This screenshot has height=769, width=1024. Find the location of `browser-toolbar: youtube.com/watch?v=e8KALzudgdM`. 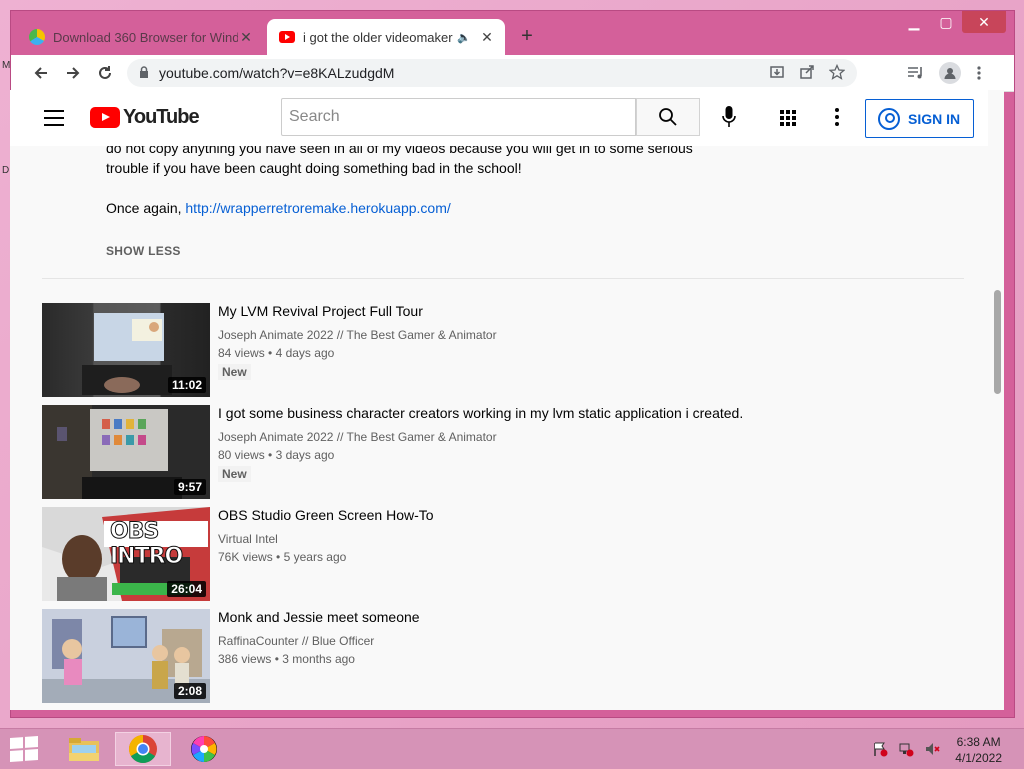

browser-toolbar: youtube.com/watch?v=e8KALzudgdM is located at coordinates (512, 73).